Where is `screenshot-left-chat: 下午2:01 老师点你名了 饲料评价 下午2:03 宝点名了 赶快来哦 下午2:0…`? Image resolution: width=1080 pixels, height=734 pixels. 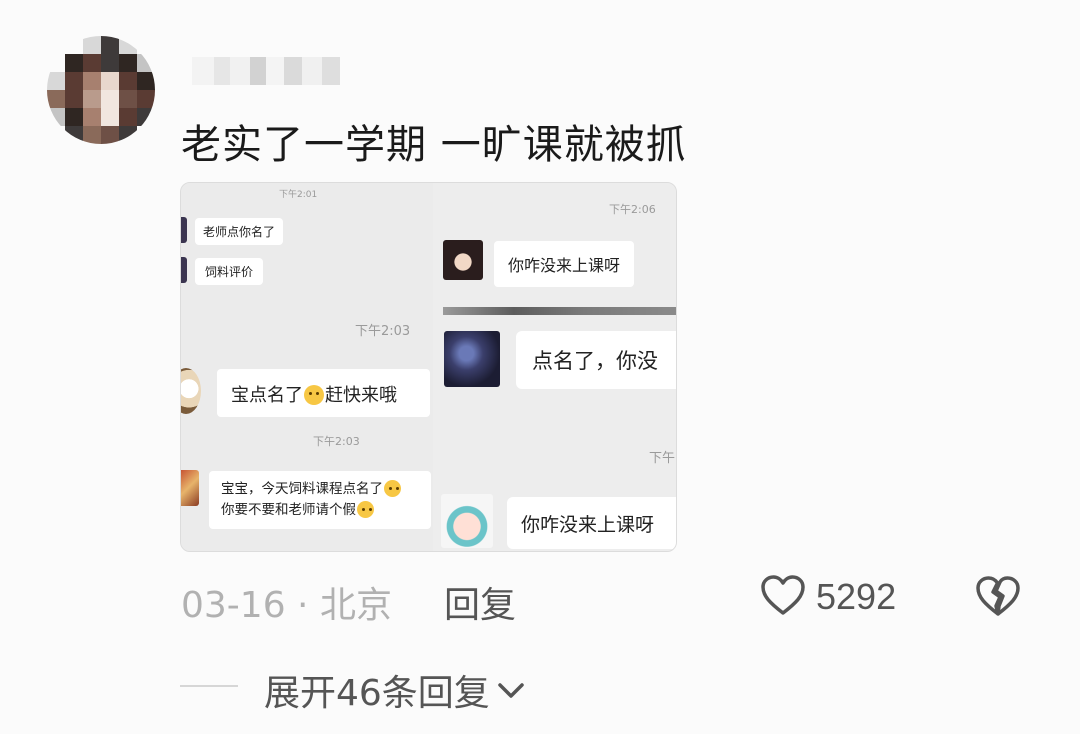 screenshot-left-chat: 下午2:01 老师点你名了 饲料评价 下午2:03 宝点名了 赶快来哦 下午2:0… is located at coordinates (307, 367).